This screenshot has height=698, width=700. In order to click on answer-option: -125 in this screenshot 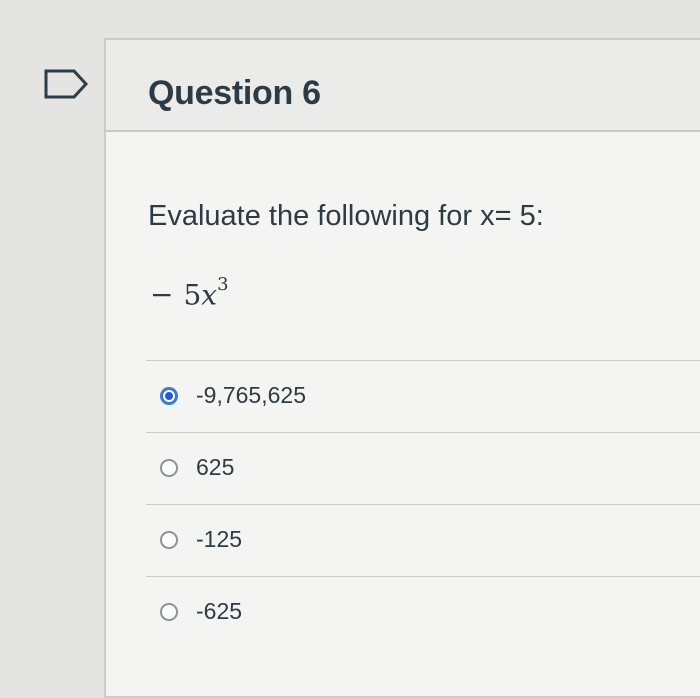, I will do `click(423, 540)`.